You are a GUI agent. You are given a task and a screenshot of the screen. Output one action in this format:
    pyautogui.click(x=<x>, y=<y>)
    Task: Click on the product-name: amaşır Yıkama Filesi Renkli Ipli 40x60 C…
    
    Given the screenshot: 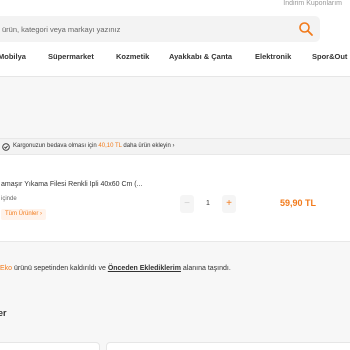 What is the action you would take?
    pyautogui.click(x=71, y=184)
    